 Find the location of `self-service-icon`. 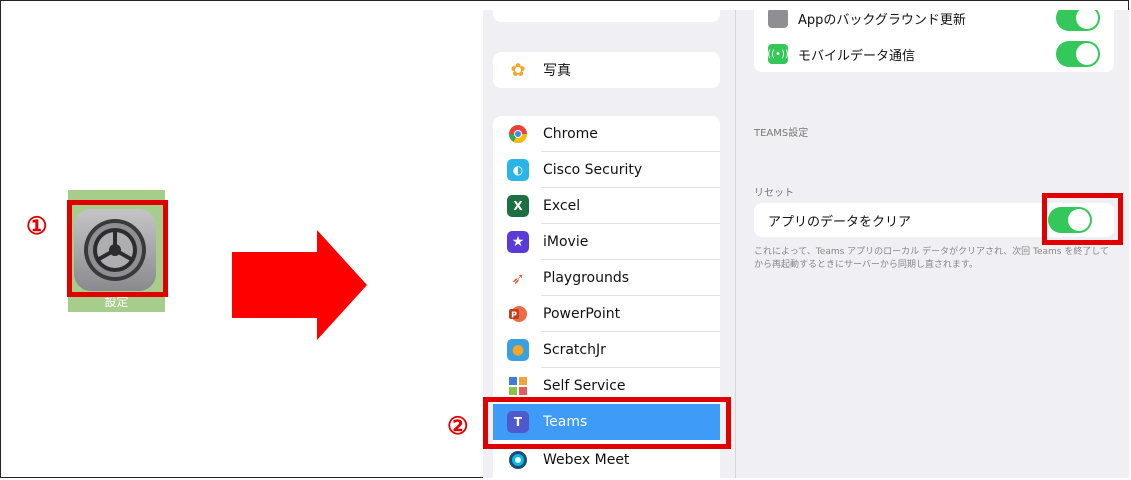

self-service-icon is located at coordinates (518, 386).